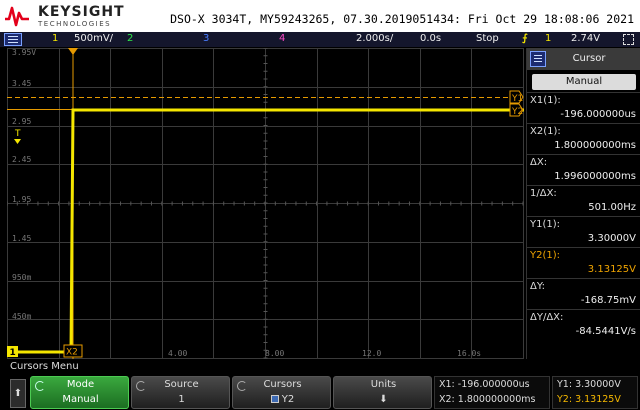  What do you see at coordinates (181, 384) in the screenshot?
I see `softkey-label: Source` at bounding box center [181, 384].